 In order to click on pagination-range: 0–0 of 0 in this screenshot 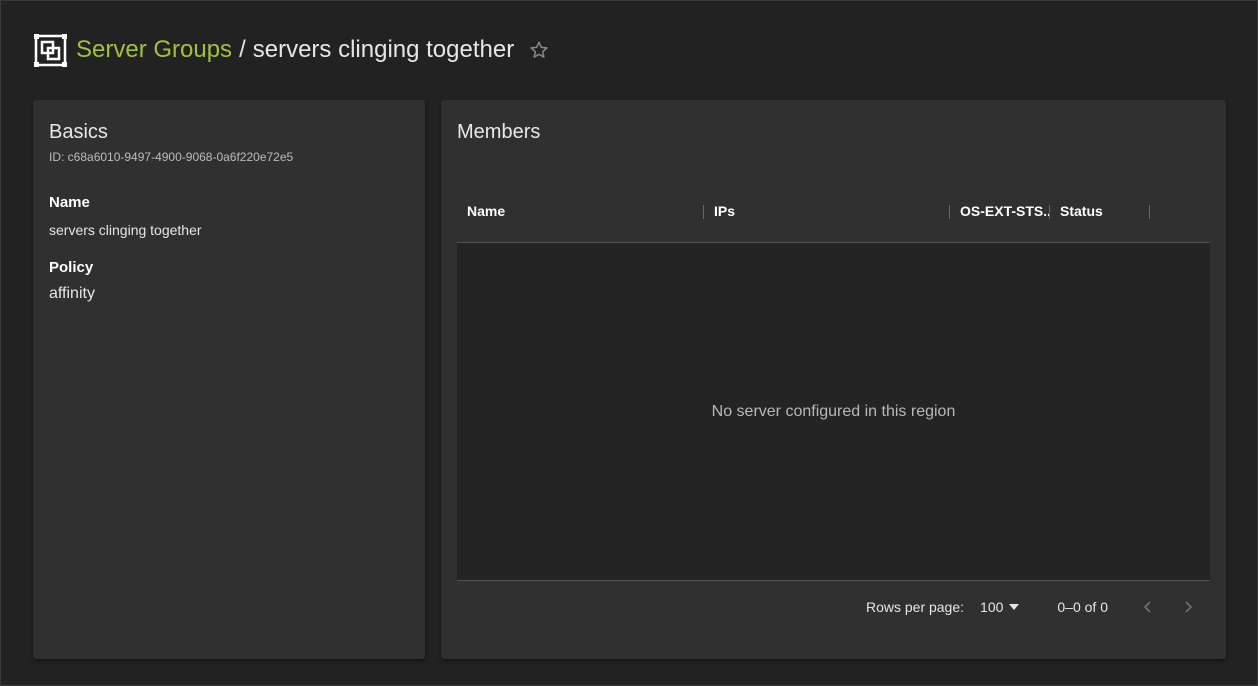, I will do `click(1082, 607)`.